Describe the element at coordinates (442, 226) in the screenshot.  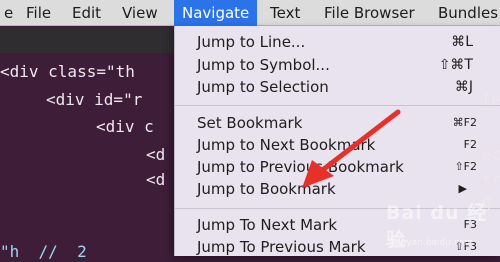
I see `baidu-watermark: Bai du 经验 jingyan.baidu.com` at that location.